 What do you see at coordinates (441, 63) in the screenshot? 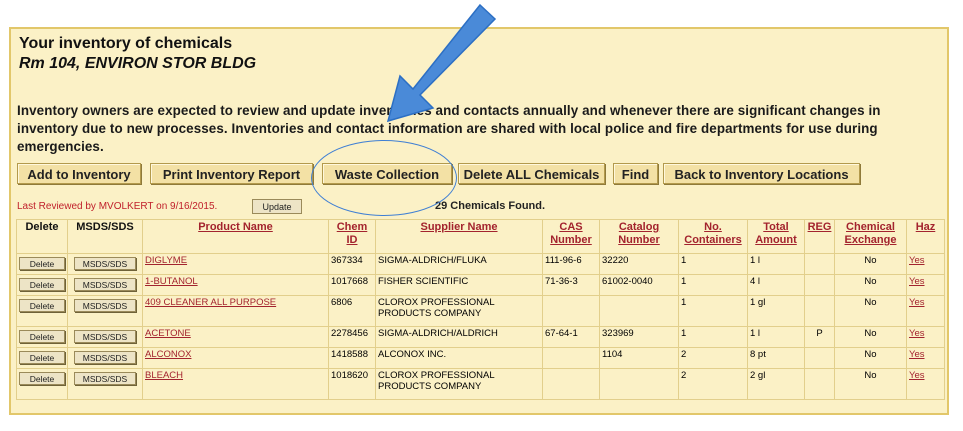
I see `pointer-arrow-icon` at bounding box center [441, 63].